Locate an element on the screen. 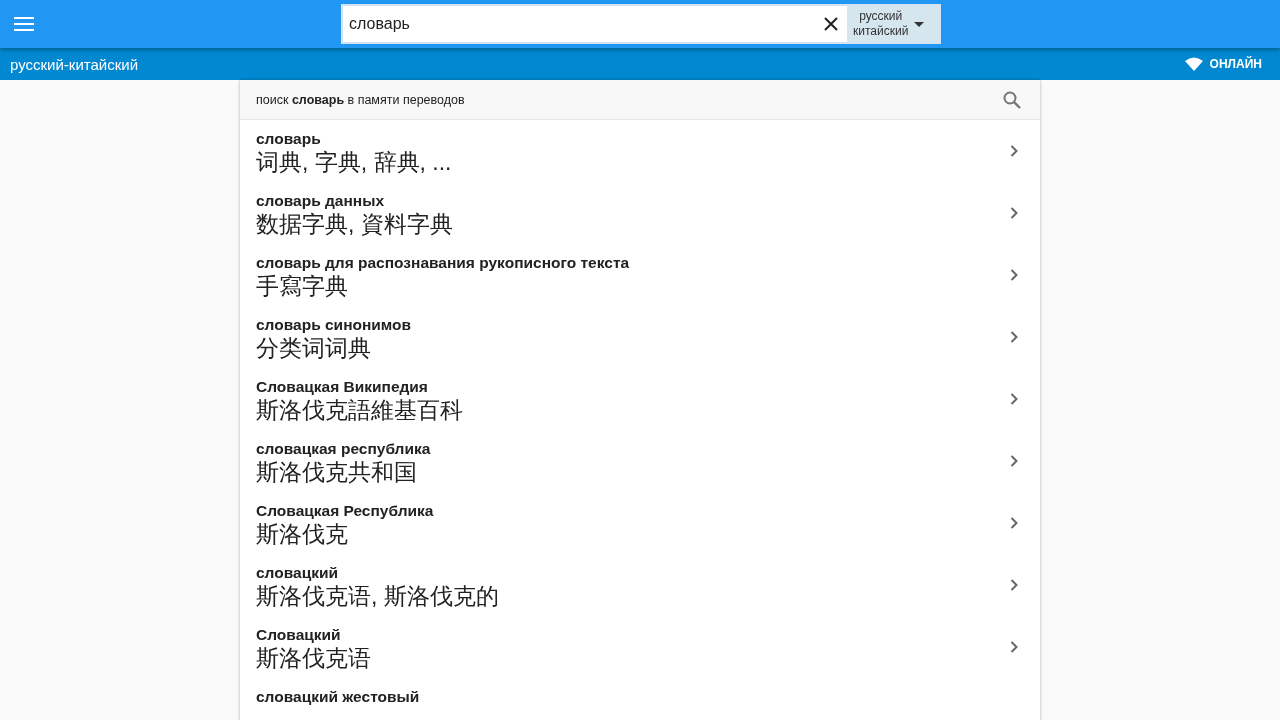 The image size is (1280, 720). search-field: словарь русский китайский is located at coordinates (641, 24).